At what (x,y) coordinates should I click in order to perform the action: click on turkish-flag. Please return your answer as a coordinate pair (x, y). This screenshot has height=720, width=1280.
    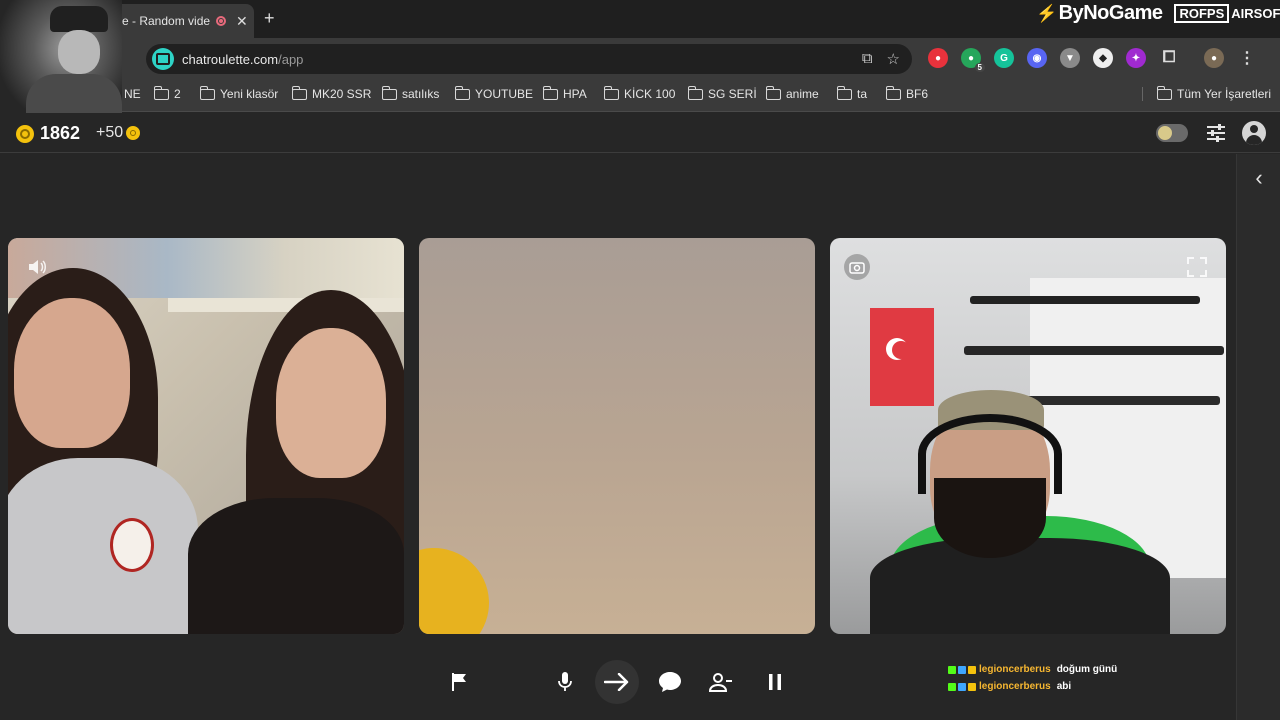
    Looking at the image, I should click on (902, 357).